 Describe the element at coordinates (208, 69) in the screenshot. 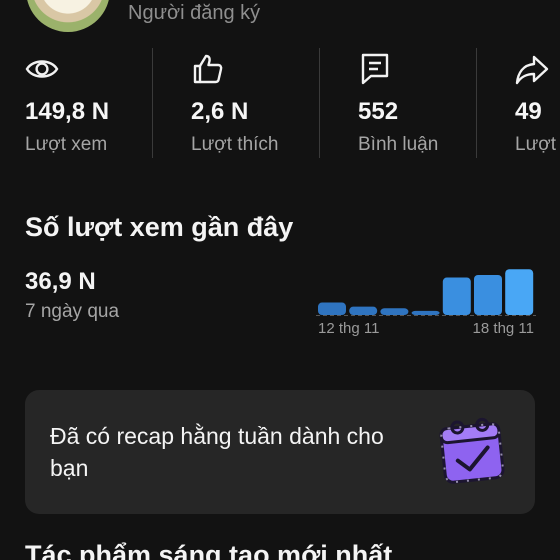

I see `thumbs-up-icon` at that location.